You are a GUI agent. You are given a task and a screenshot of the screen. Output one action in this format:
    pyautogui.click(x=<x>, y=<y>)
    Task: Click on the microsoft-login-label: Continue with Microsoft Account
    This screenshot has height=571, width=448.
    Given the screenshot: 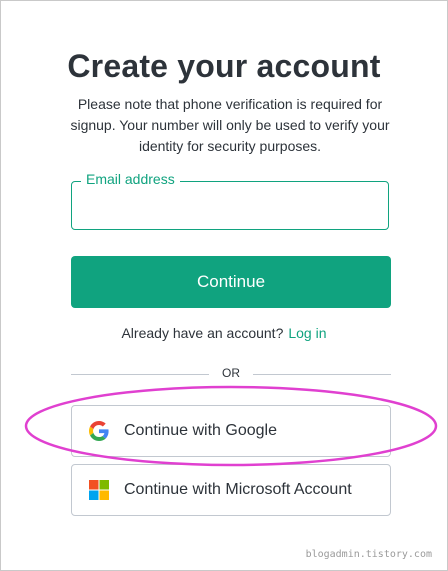 What is the action you would take?
    pyautogui.click(x=238, y=489)
    